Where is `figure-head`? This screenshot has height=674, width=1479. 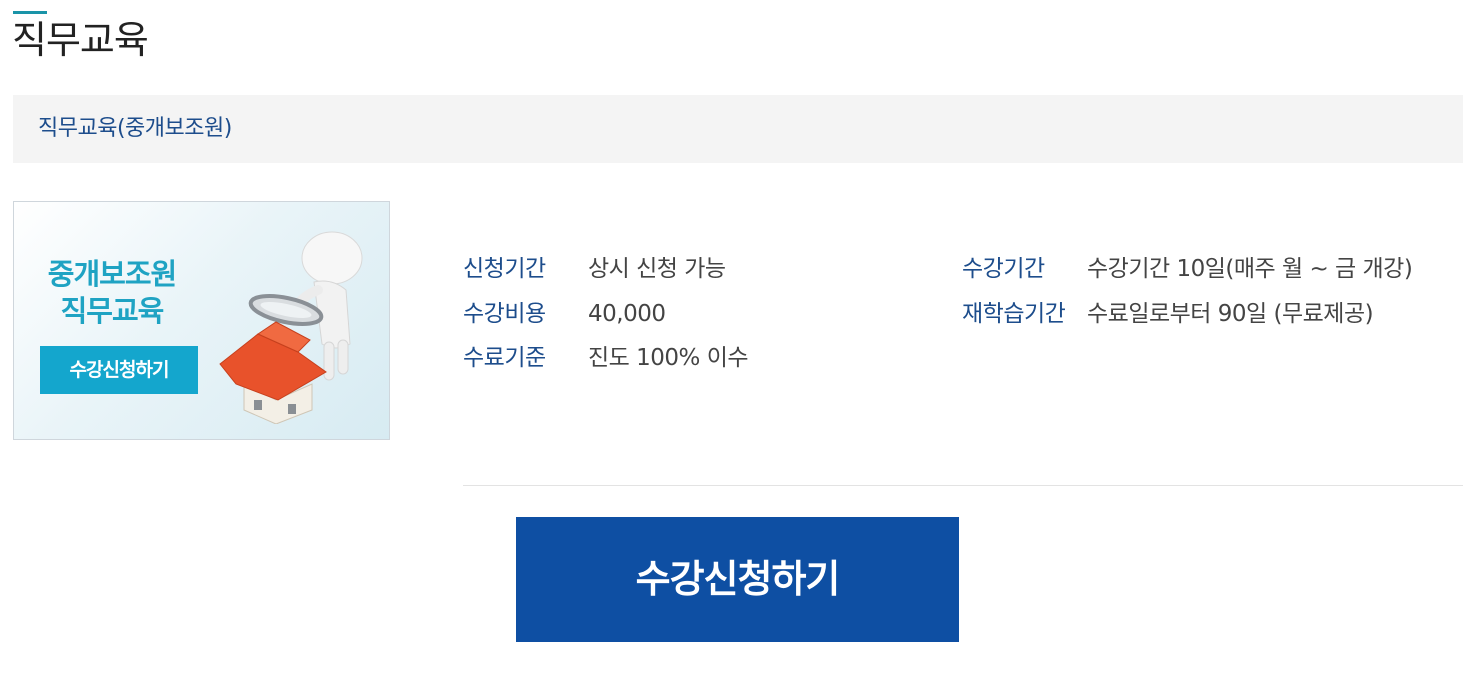 figure-head is located at coordinates (332, 258).